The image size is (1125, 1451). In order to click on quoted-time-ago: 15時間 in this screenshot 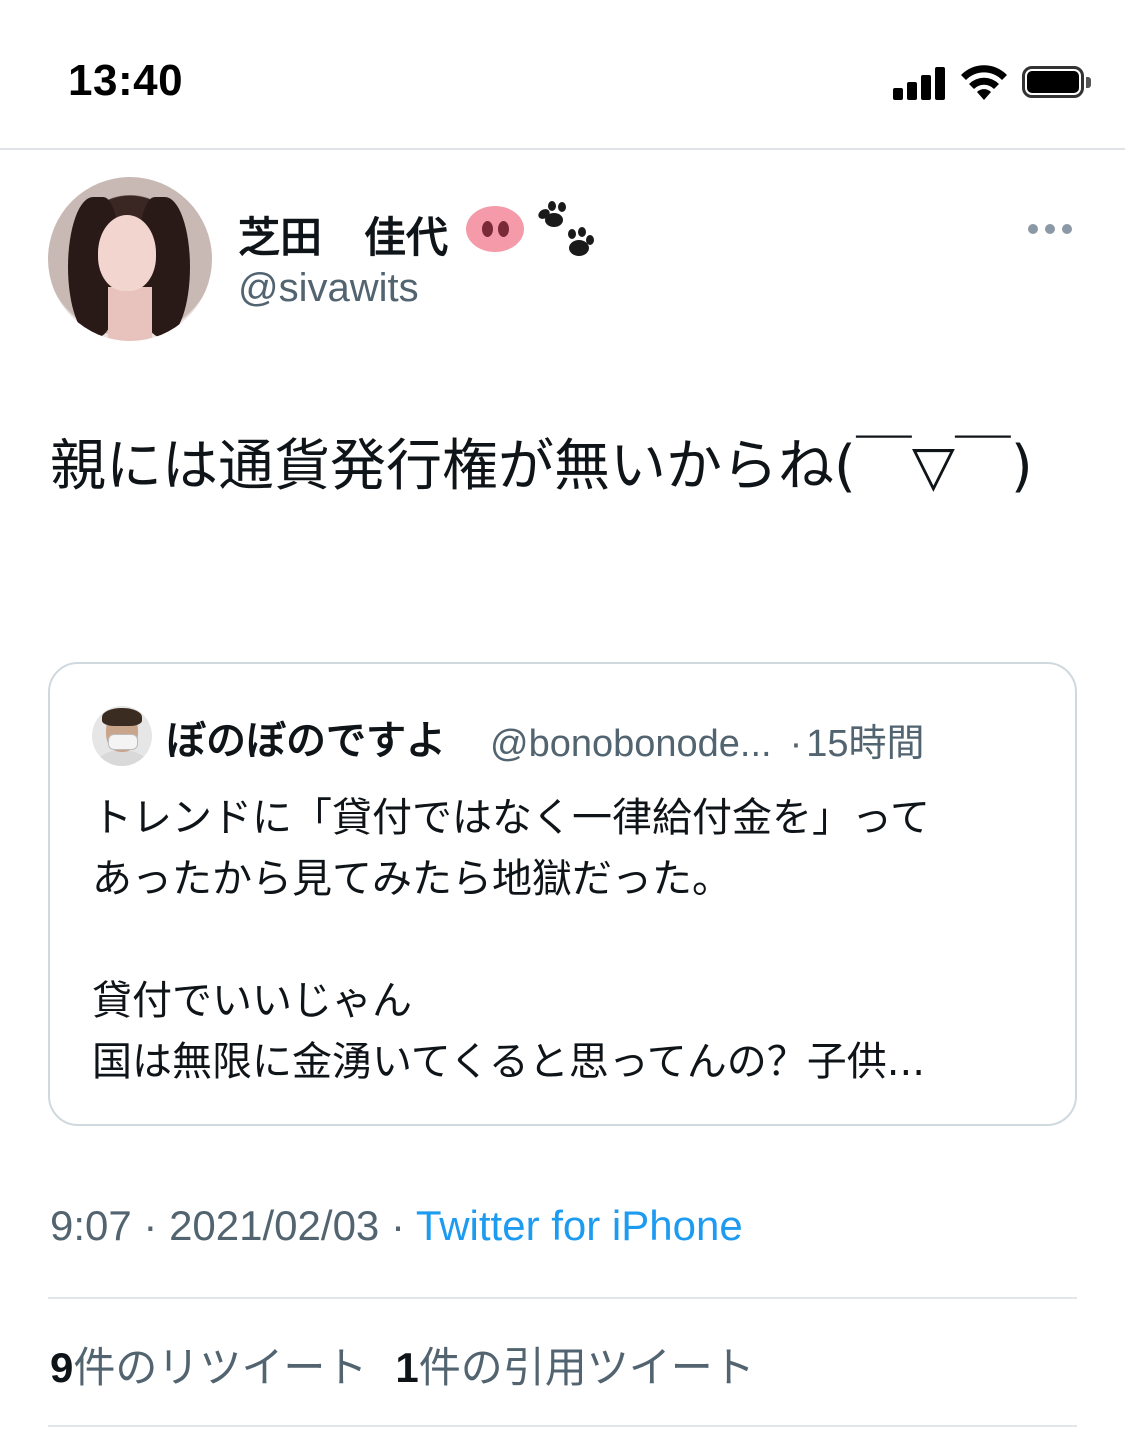, I will do `click(865, 744)`.